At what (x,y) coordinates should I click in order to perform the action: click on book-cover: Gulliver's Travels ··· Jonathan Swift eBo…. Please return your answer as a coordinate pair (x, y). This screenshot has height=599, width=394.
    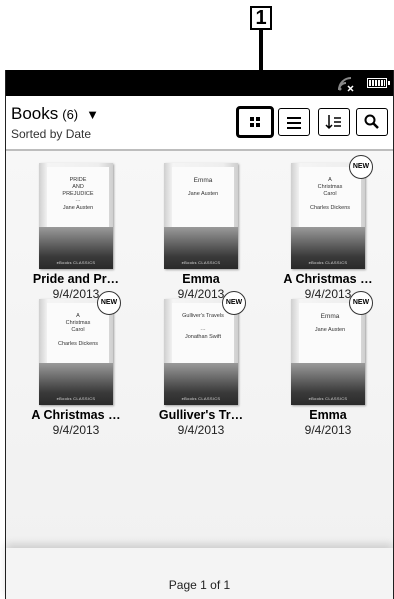
    Looking at the image, I should click on (205, 348).